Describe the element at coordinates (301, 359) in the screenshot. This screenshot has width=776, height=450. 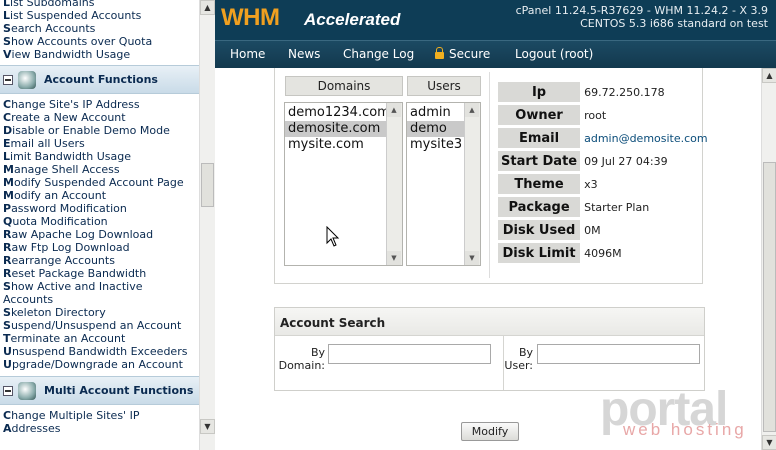
I see `by-domain-label: By Domain:` at that location.